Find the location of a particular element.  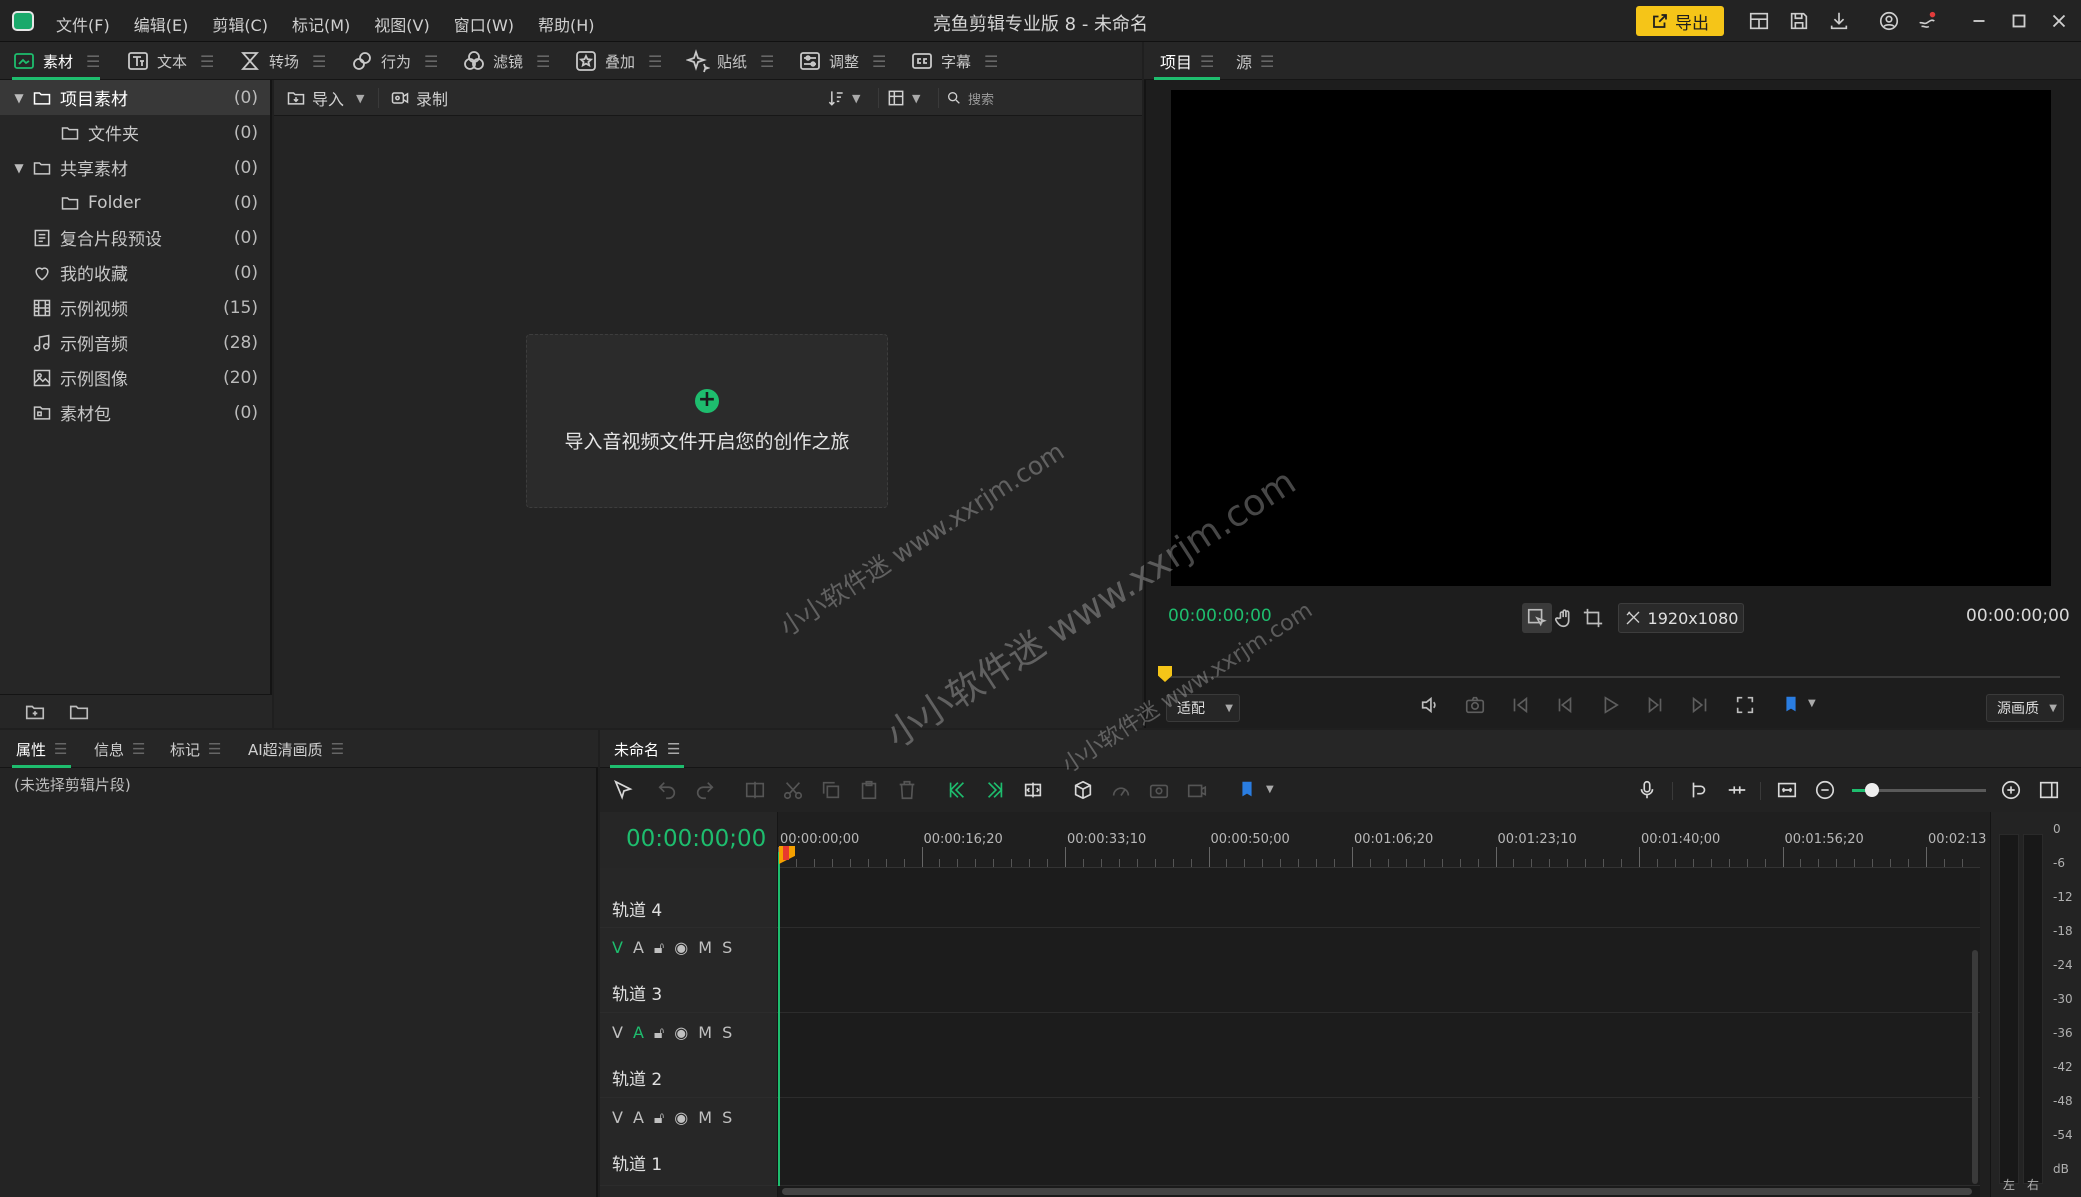

tab-filter: 滤镜 ☰ is located at coordinates (506, 61).